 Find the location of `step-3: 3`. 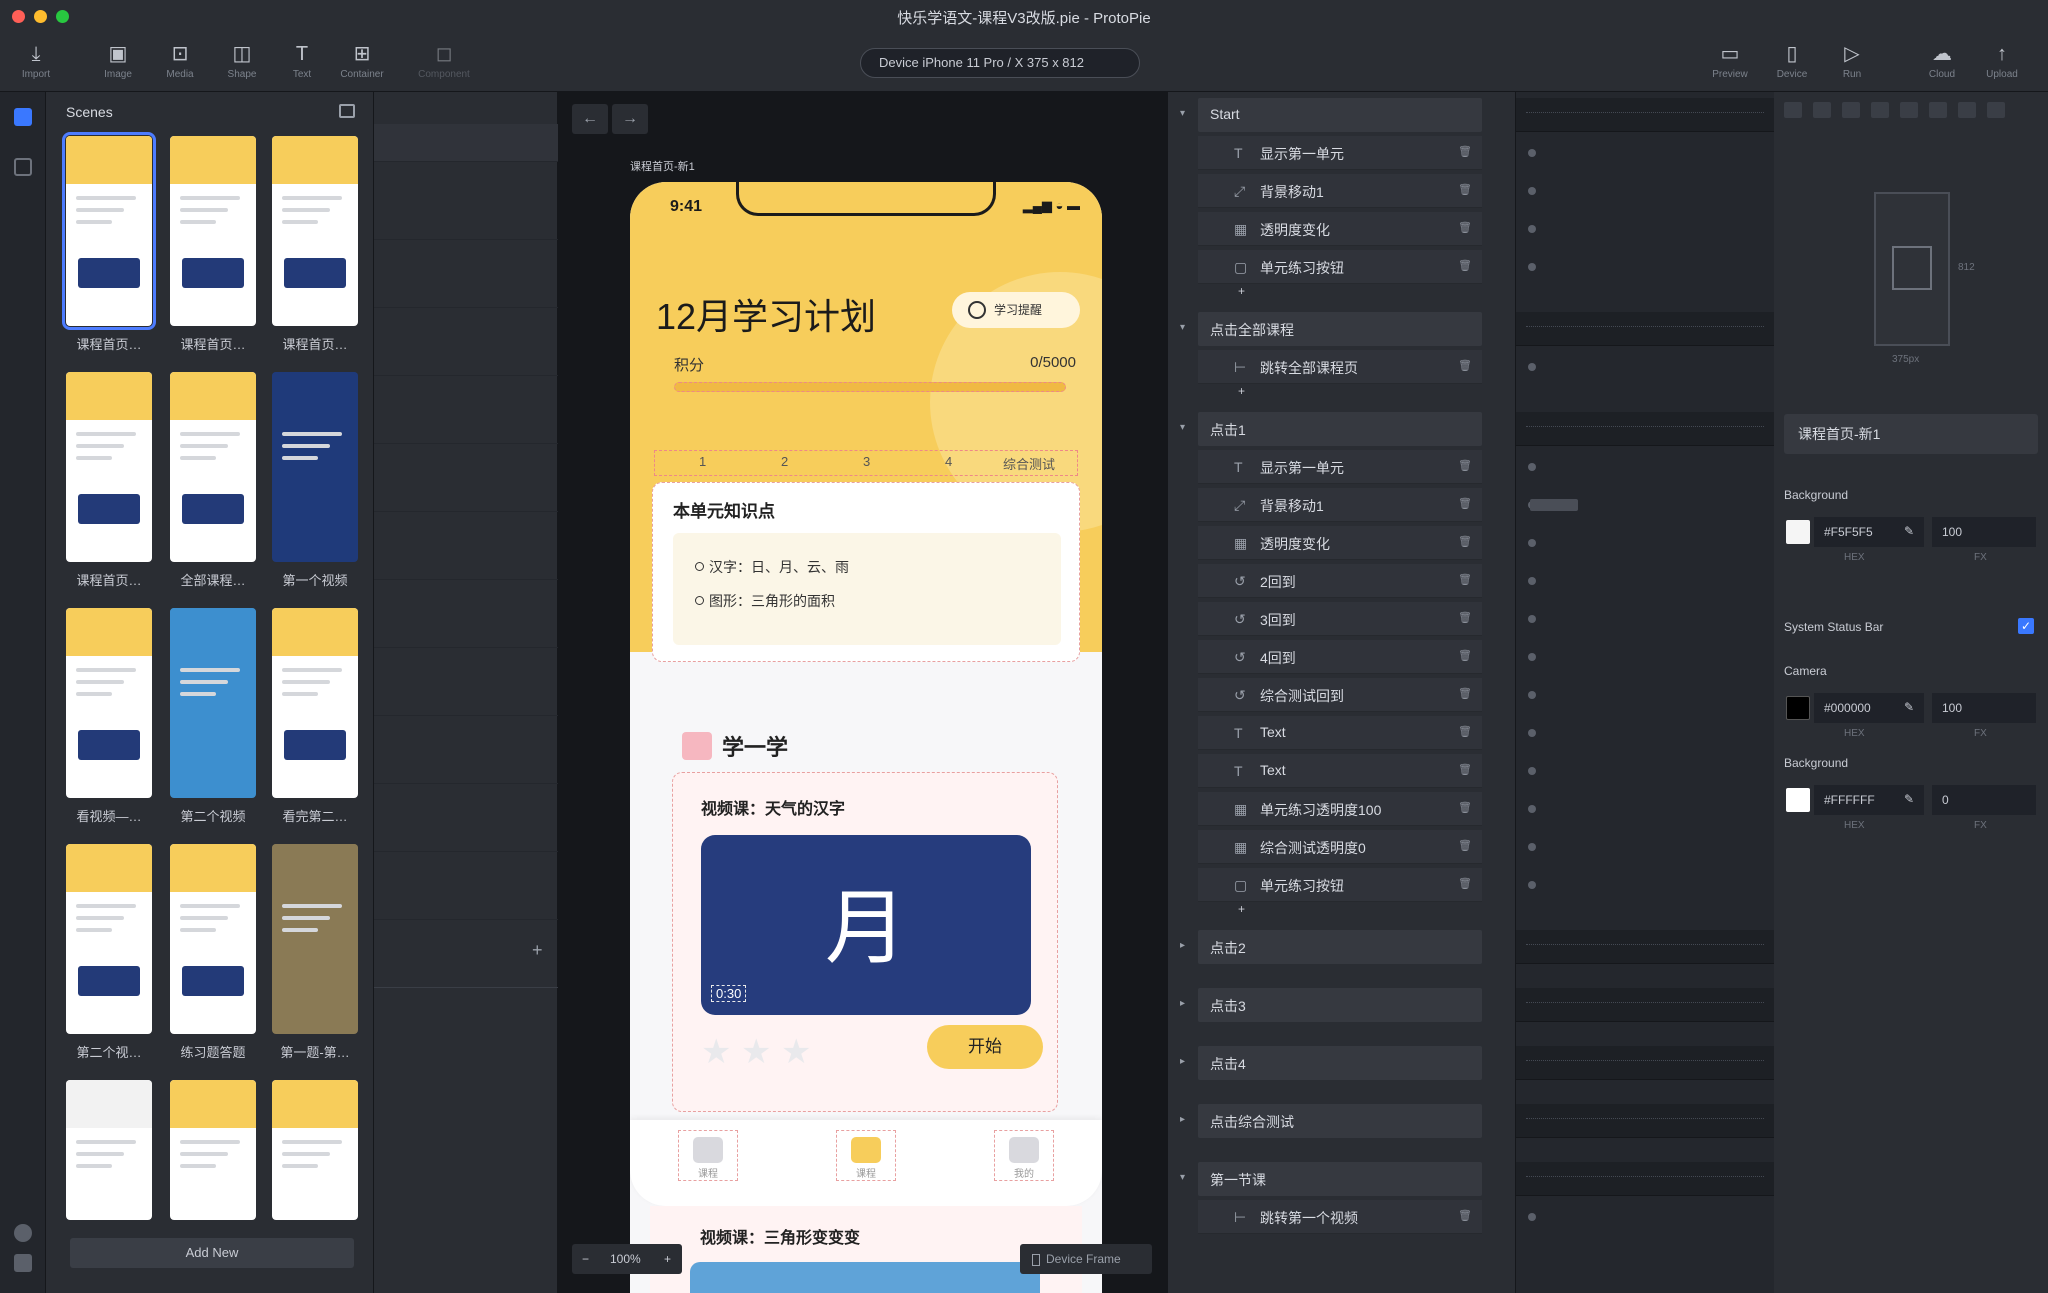

step-3: 3 is located at coordinates (866, 461).